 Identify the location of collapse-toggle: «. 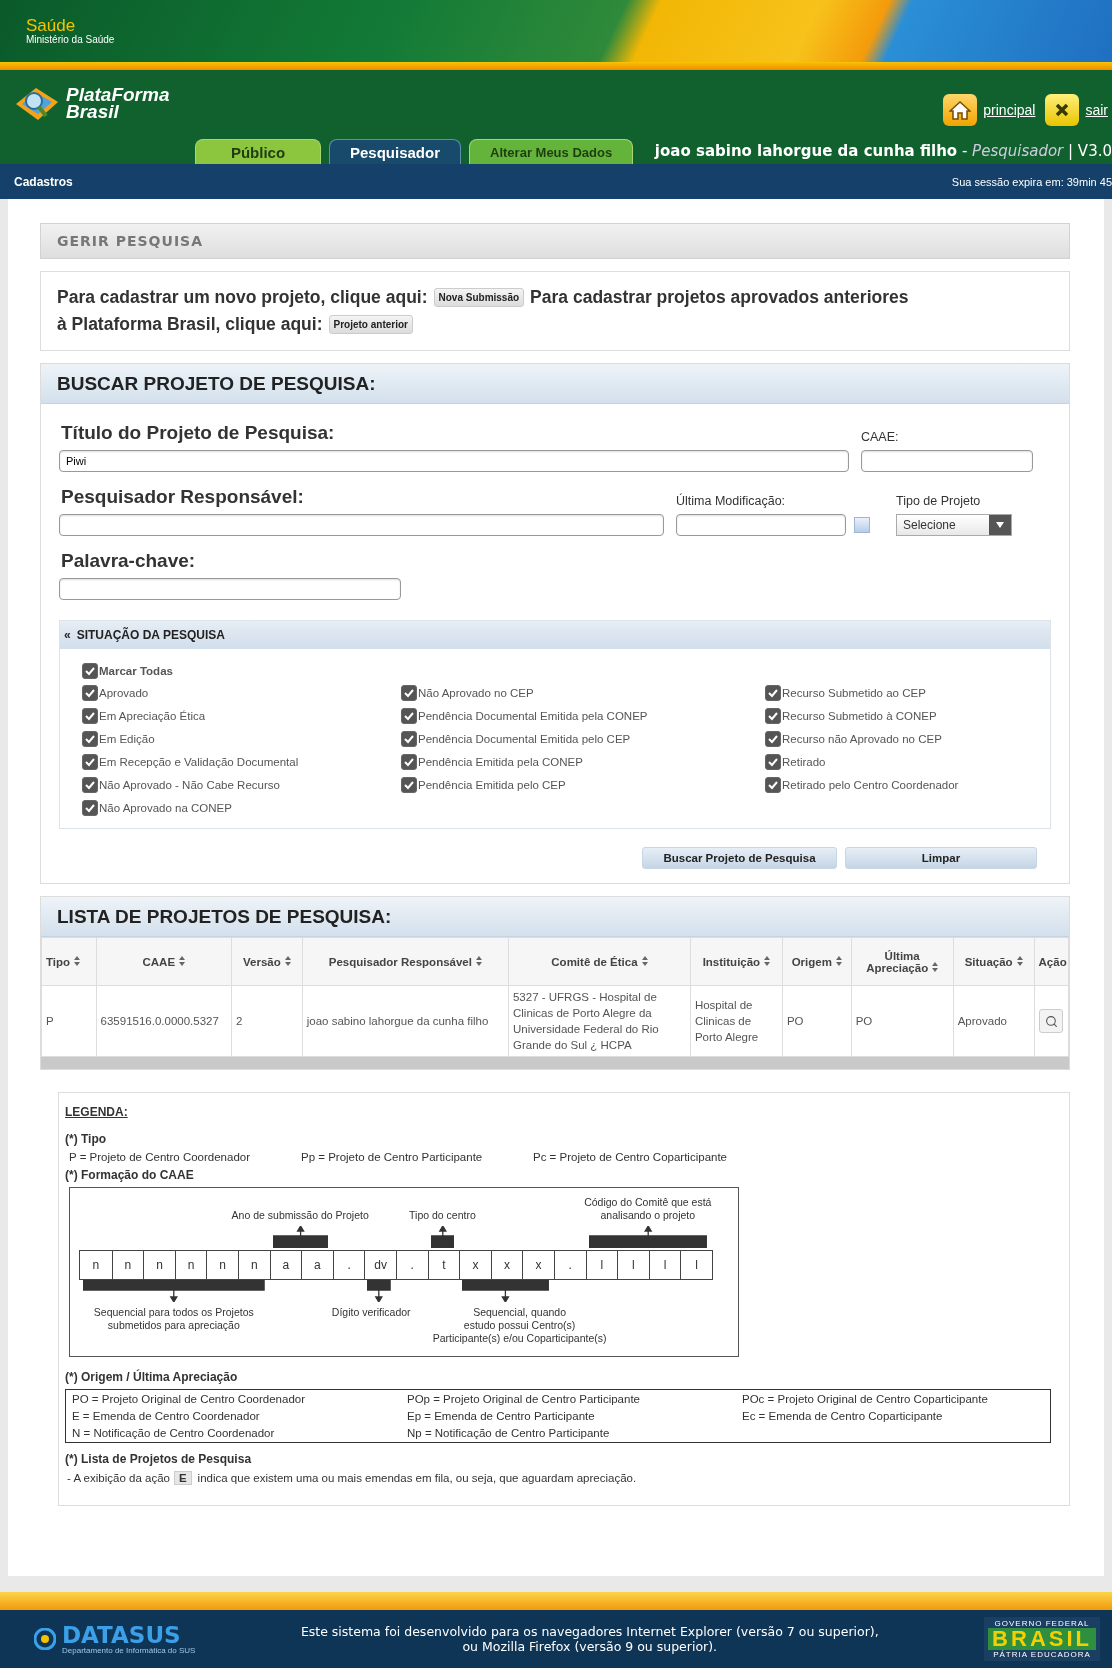
(67, 635).